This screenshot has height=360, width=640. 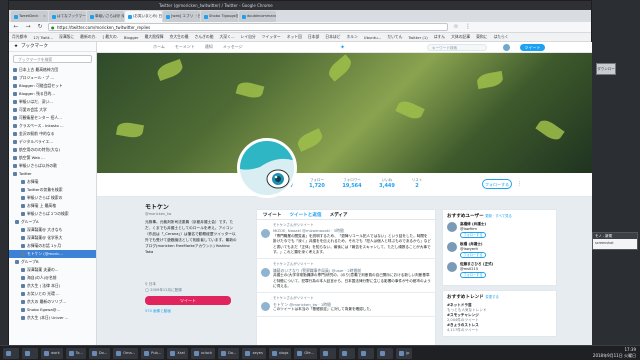 I want to click on browser-tab: 単級いさらば@ 深い×, so click(x=105, y=16).